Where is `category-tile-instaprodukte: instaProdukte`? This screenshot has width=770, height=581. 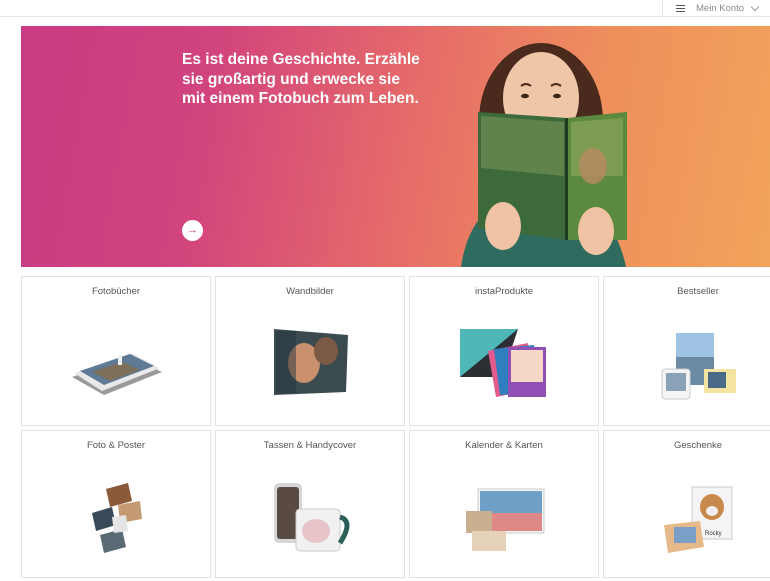 category-tile-instaprodukte: instaProdukte is located at coordinates (504, 351).